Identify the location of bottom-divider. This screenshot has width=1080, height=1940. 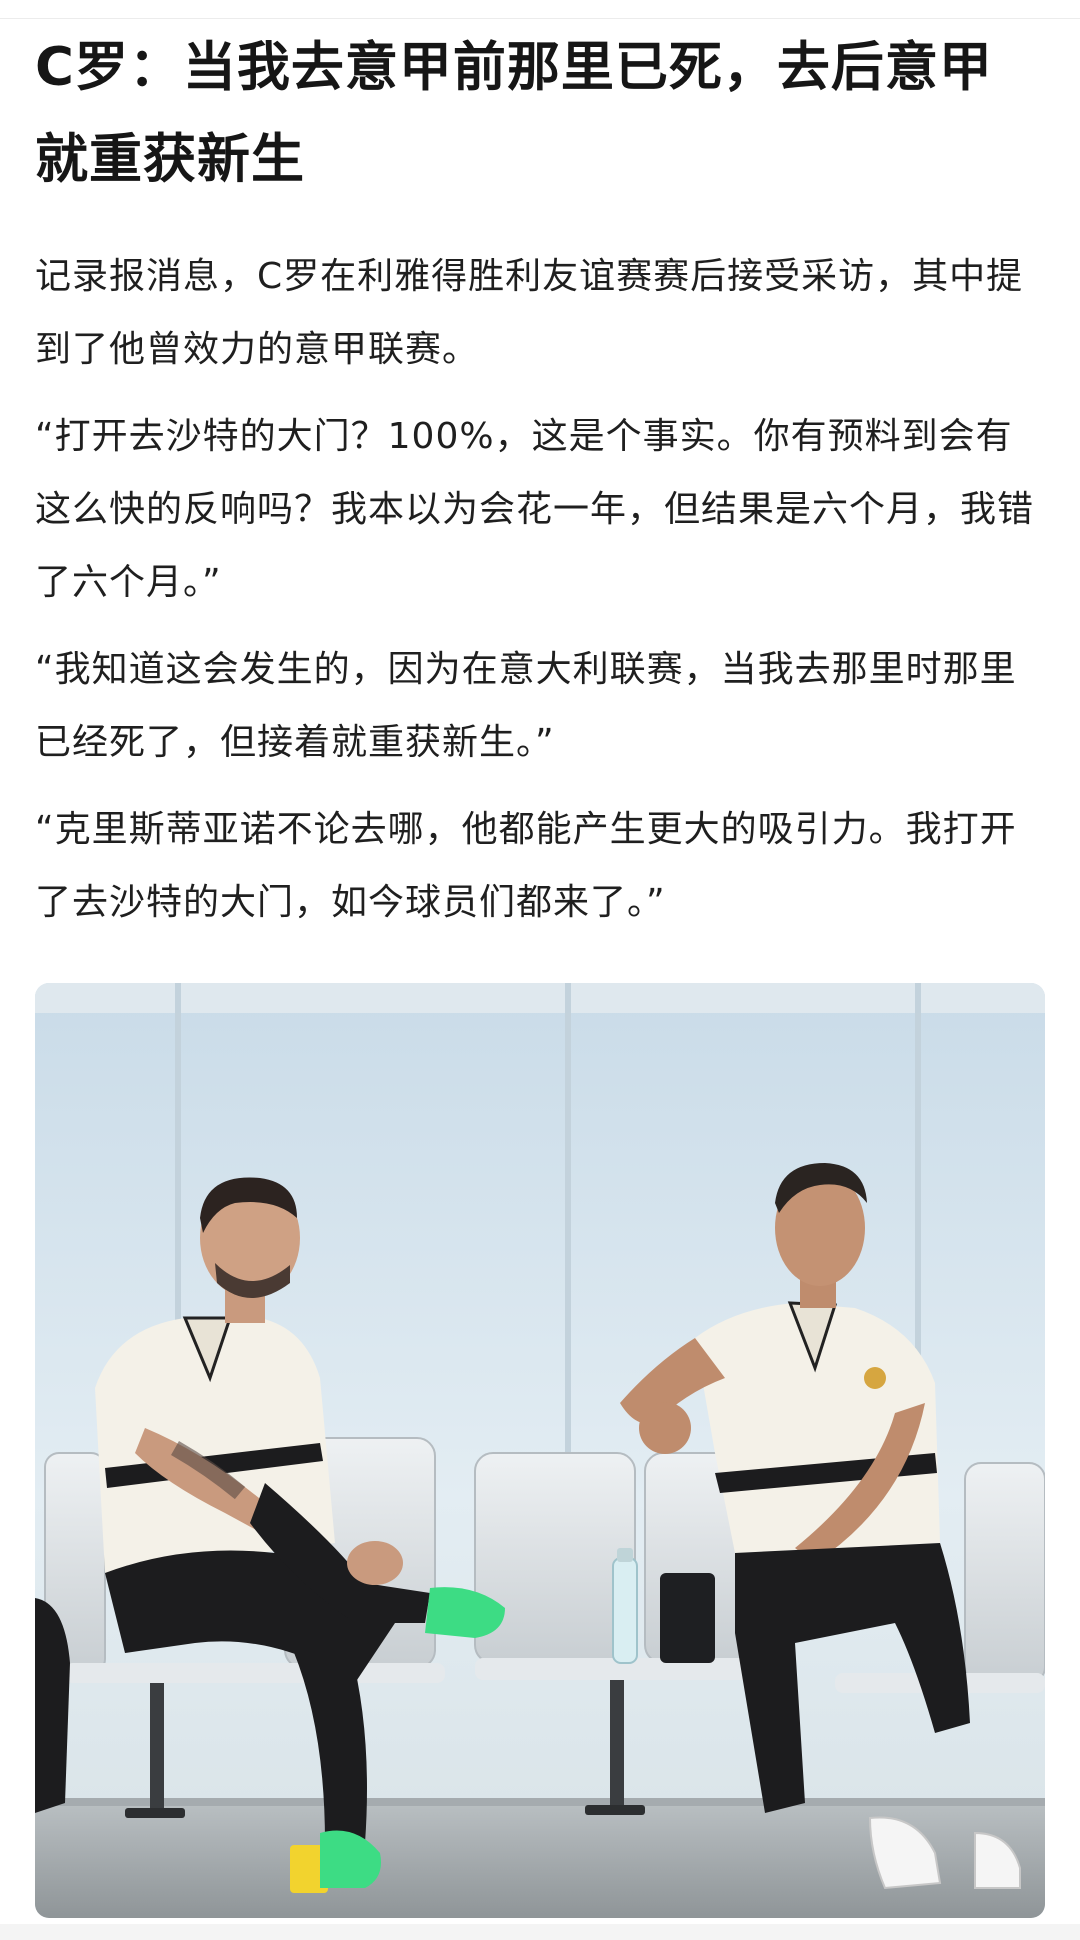
(540, 1932).